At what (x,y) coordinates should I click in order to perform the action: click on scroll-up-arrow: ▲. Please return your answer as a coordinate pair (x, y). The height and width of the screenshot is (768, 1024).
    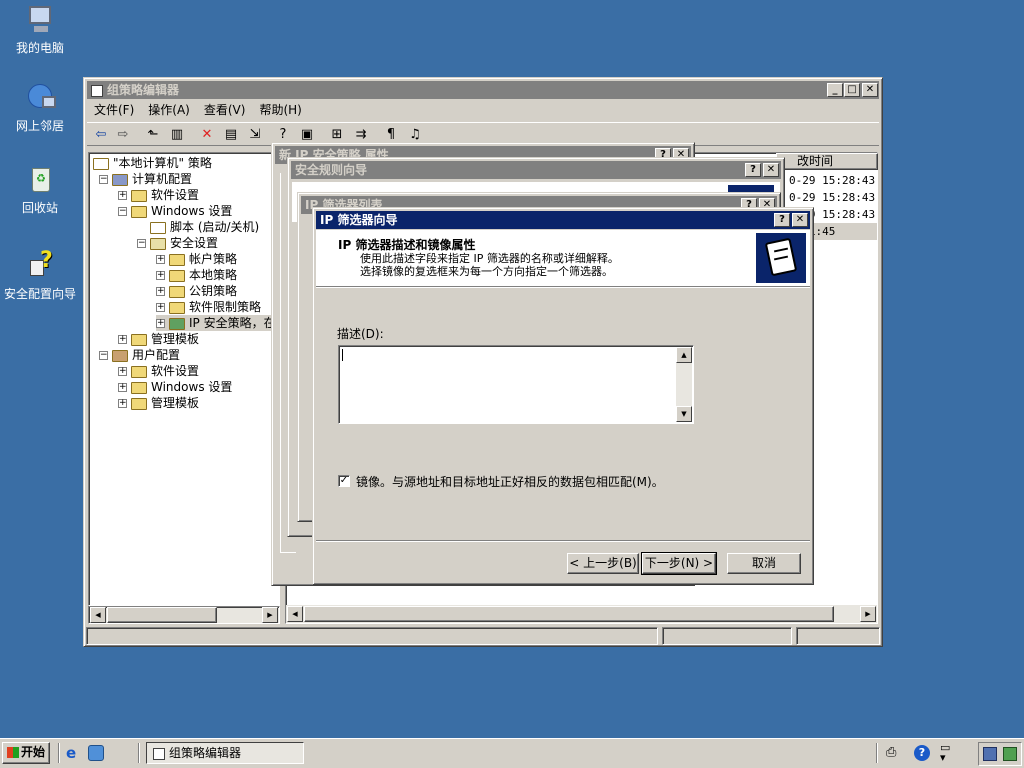
    Looking at the image, I should click on (684, 355).